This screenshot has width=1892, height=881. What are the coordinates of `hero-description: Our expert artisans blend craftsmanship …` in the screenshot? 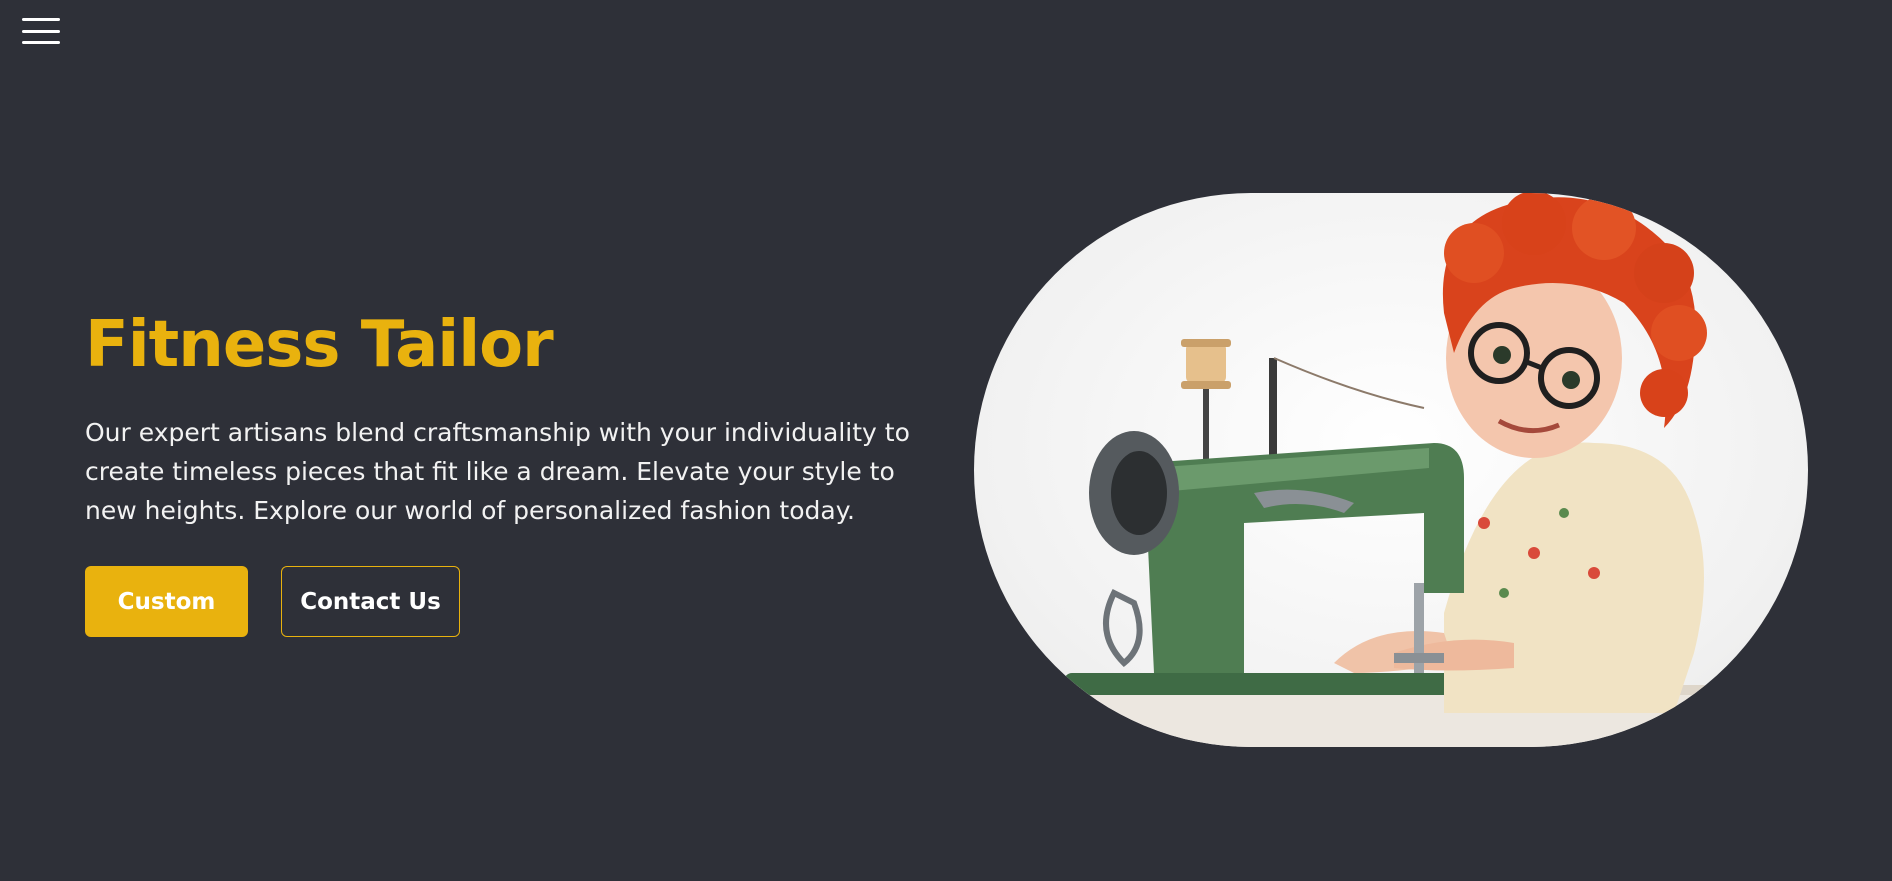 It's located at (497, 471).